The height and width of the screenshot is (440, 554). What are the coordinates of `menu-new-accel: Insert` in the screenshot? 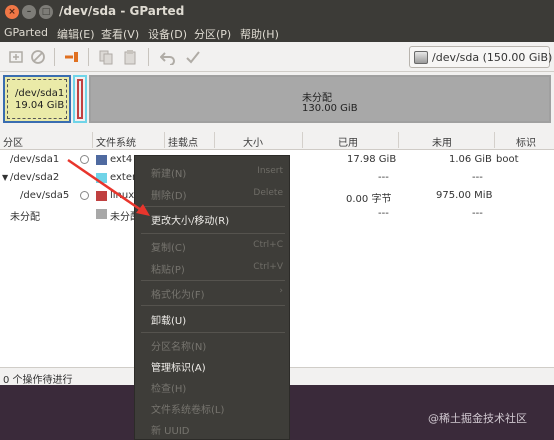 It's located at (270, 171).